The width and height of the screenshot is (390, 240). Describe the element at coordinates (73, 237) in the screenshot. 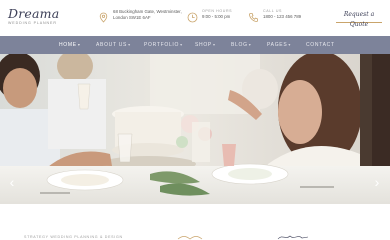

I see `intro-caption: STRATEGY WEDDING PLANNING & DESIGN` at that location.